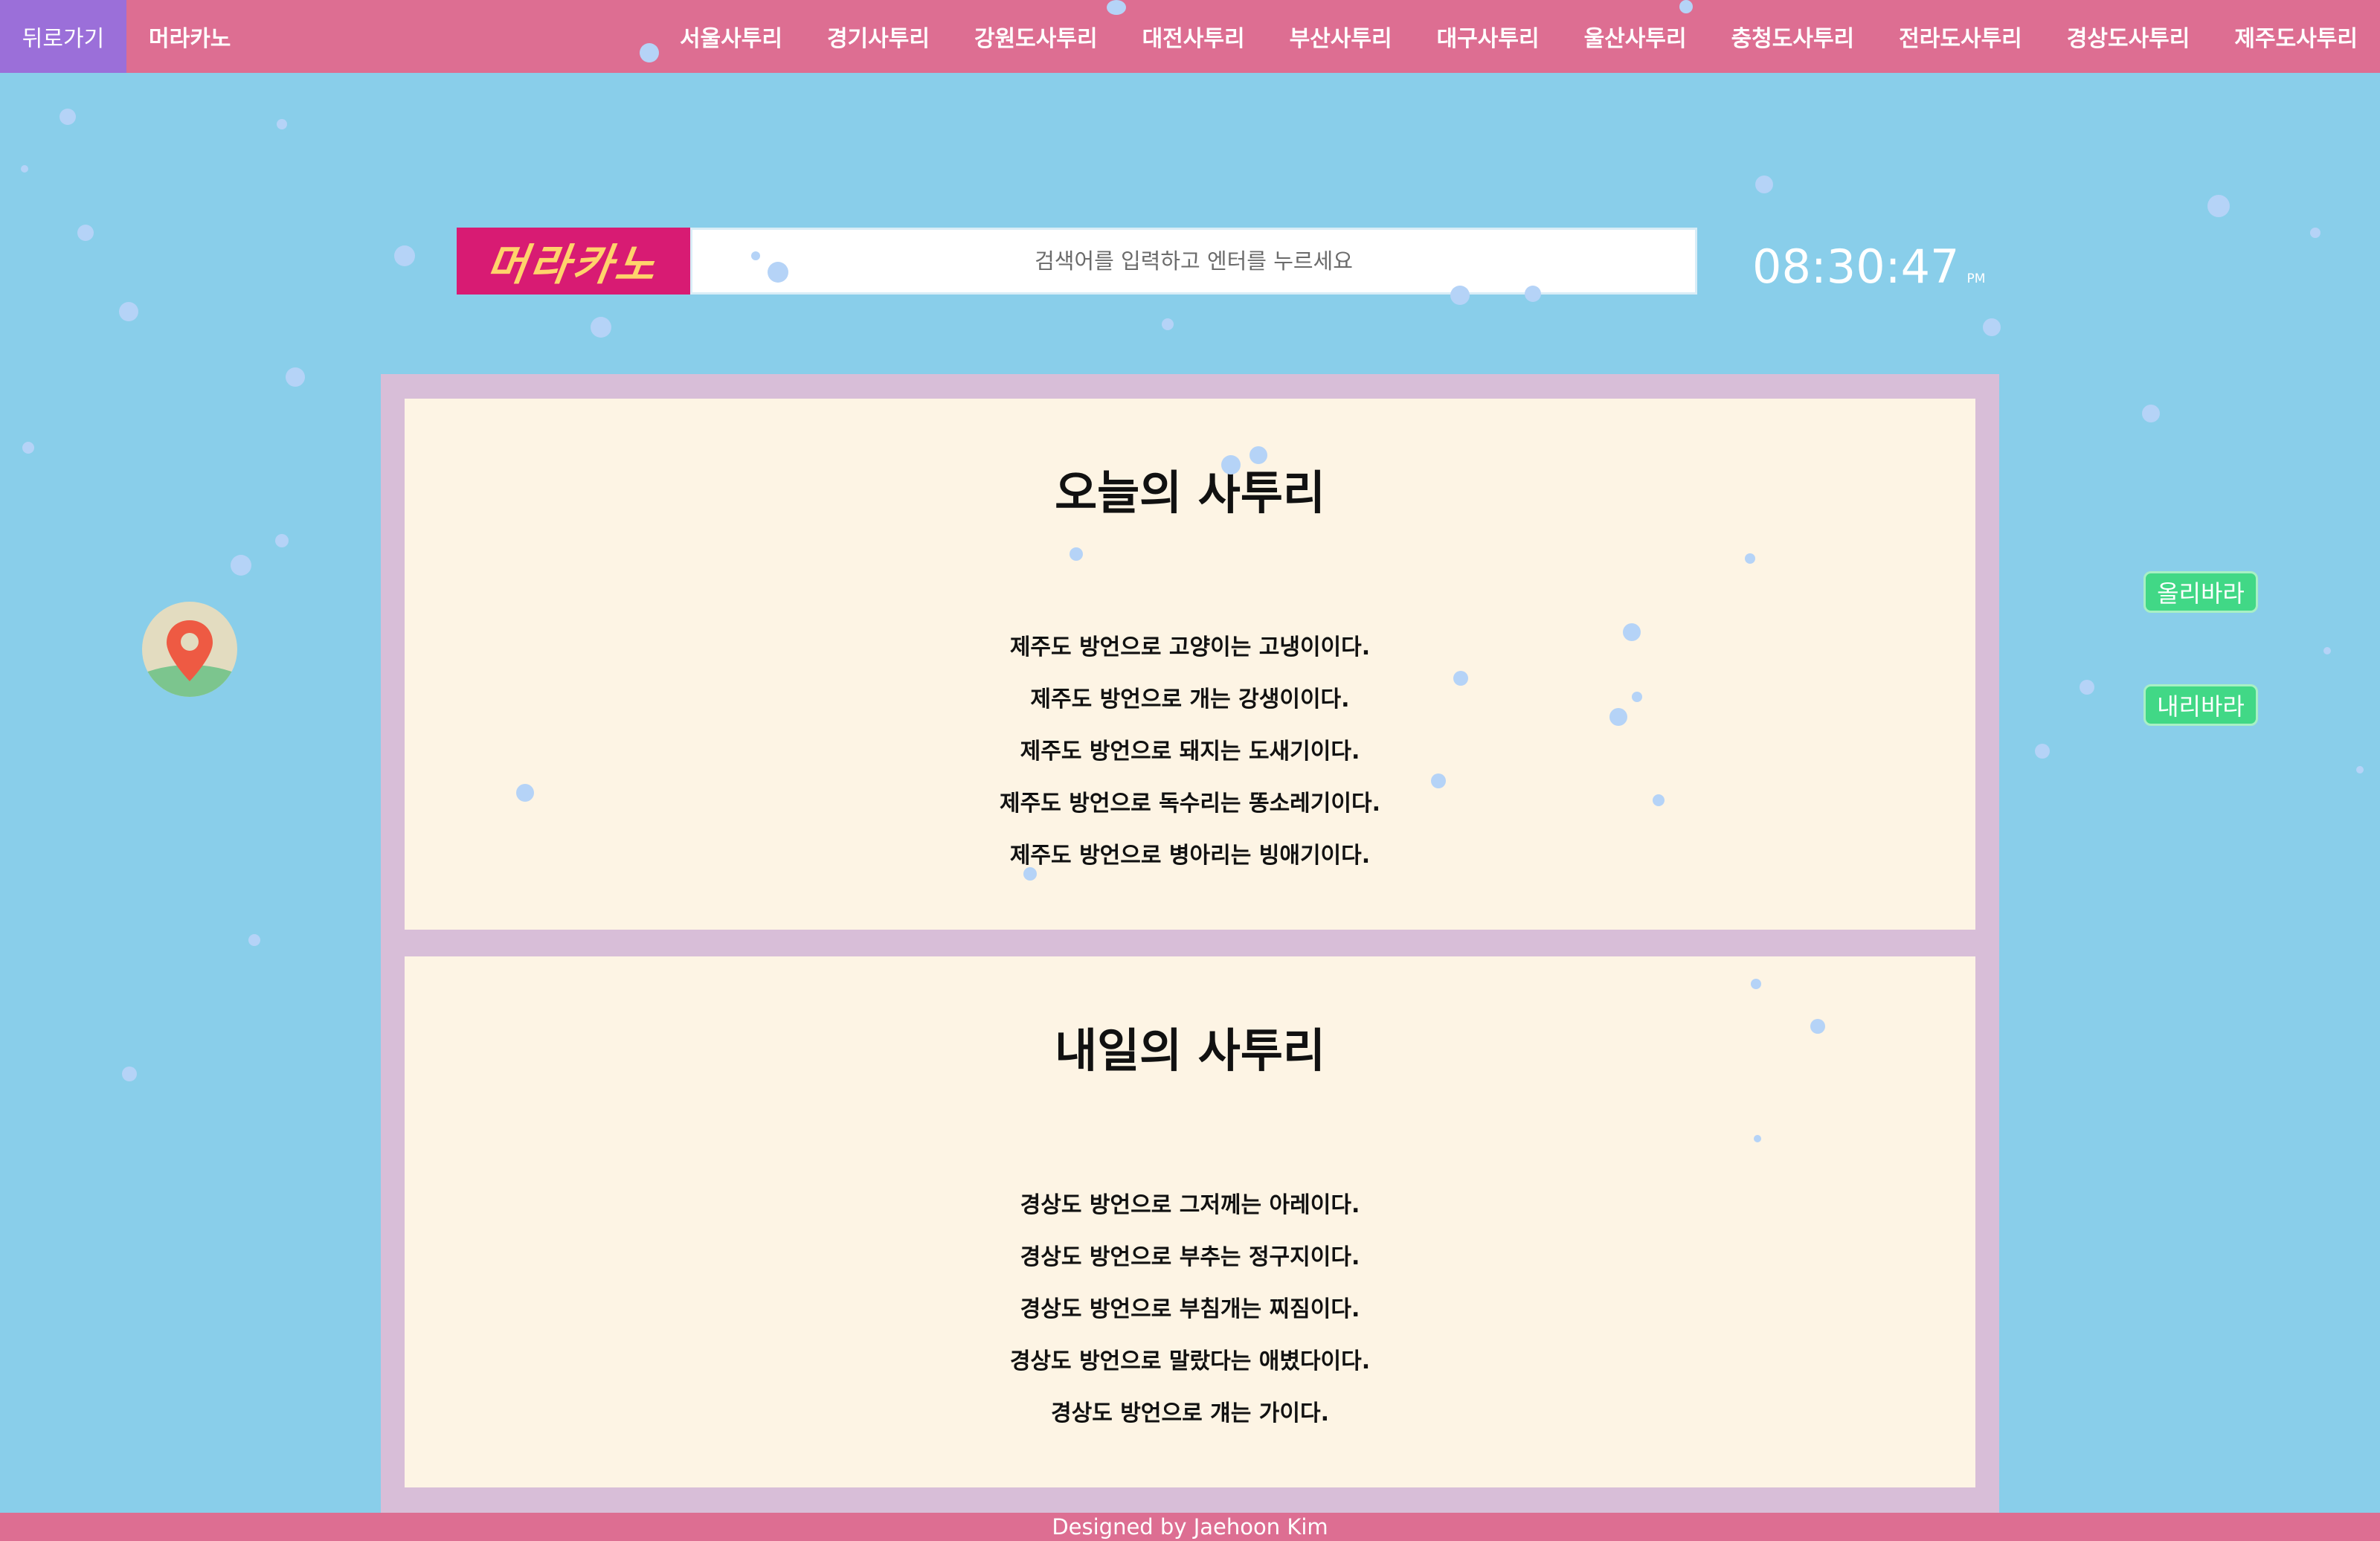 This screenshot has width=2380, height=1541. I want to click on list-item: 경상도 방언으로 부침개는 찌짐이다., so click(1190, 1309).